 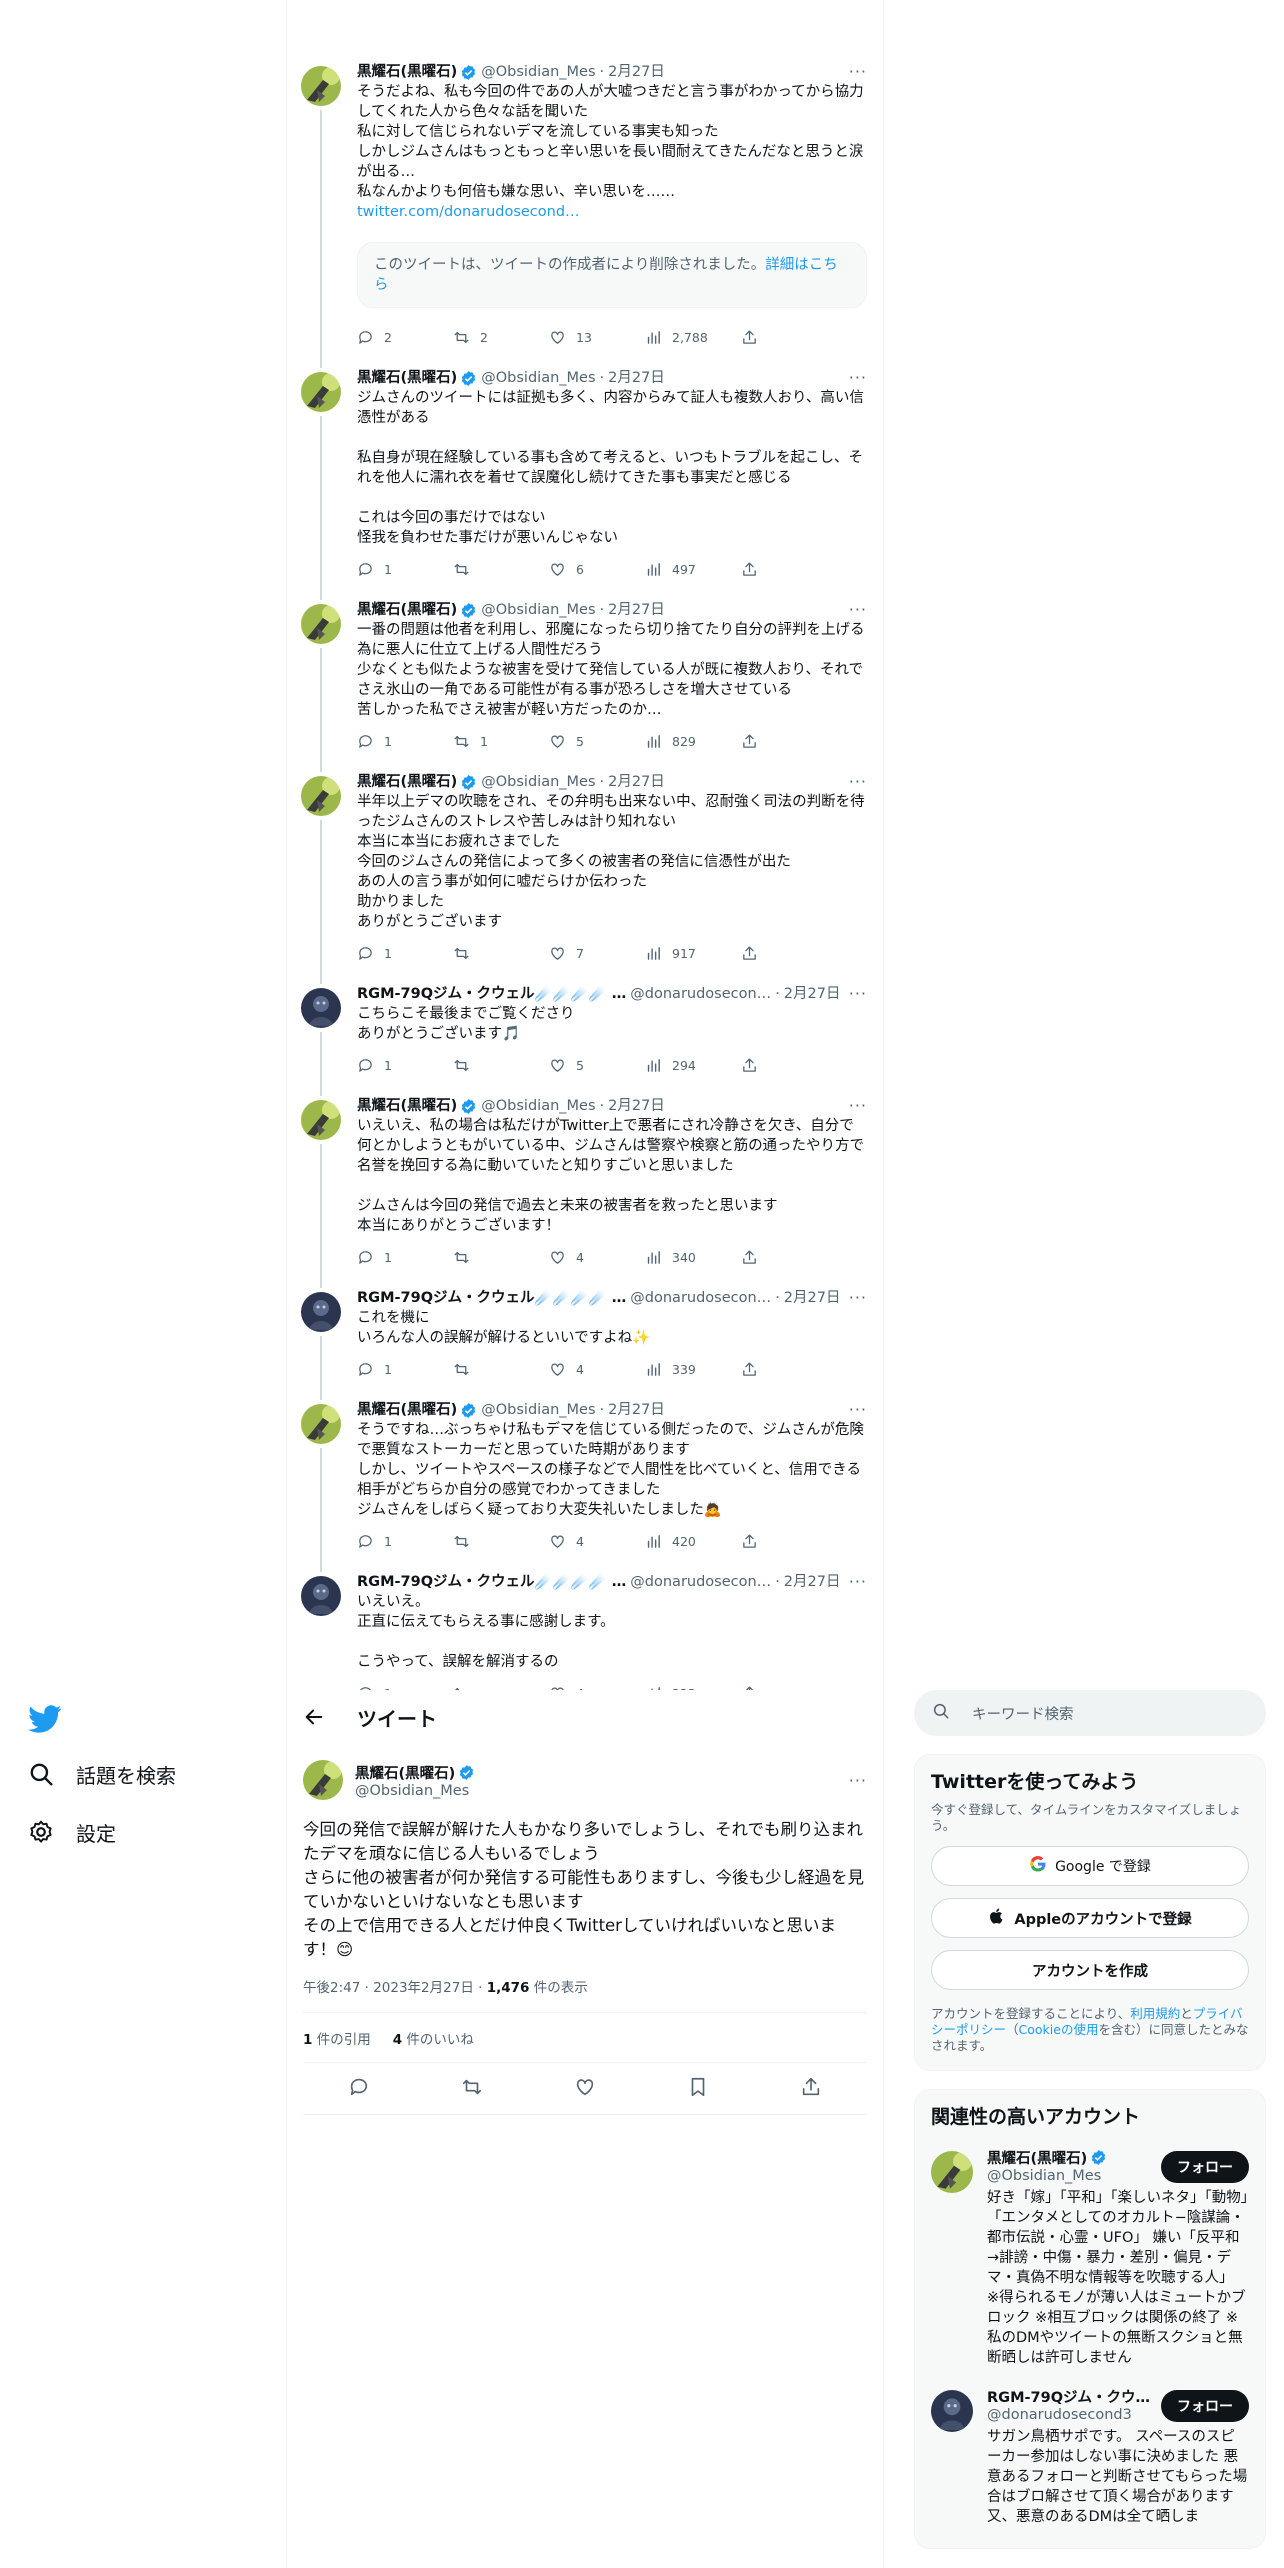 What do you see at coordinates (597, 337) in the screenshot?
I see `like-button: 13` at bounding box center [597, 337].